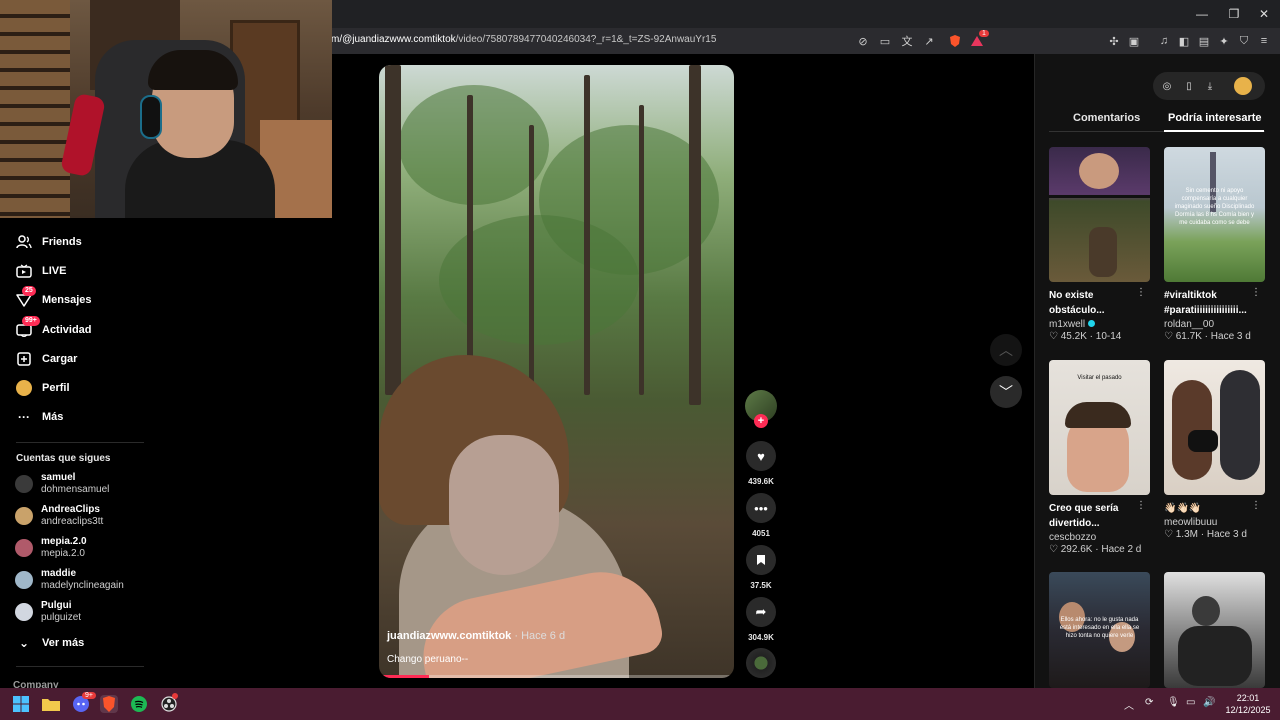 The image size is (1280, 720). I want to click on sync-icon: ⟳, so click(1149, 702).